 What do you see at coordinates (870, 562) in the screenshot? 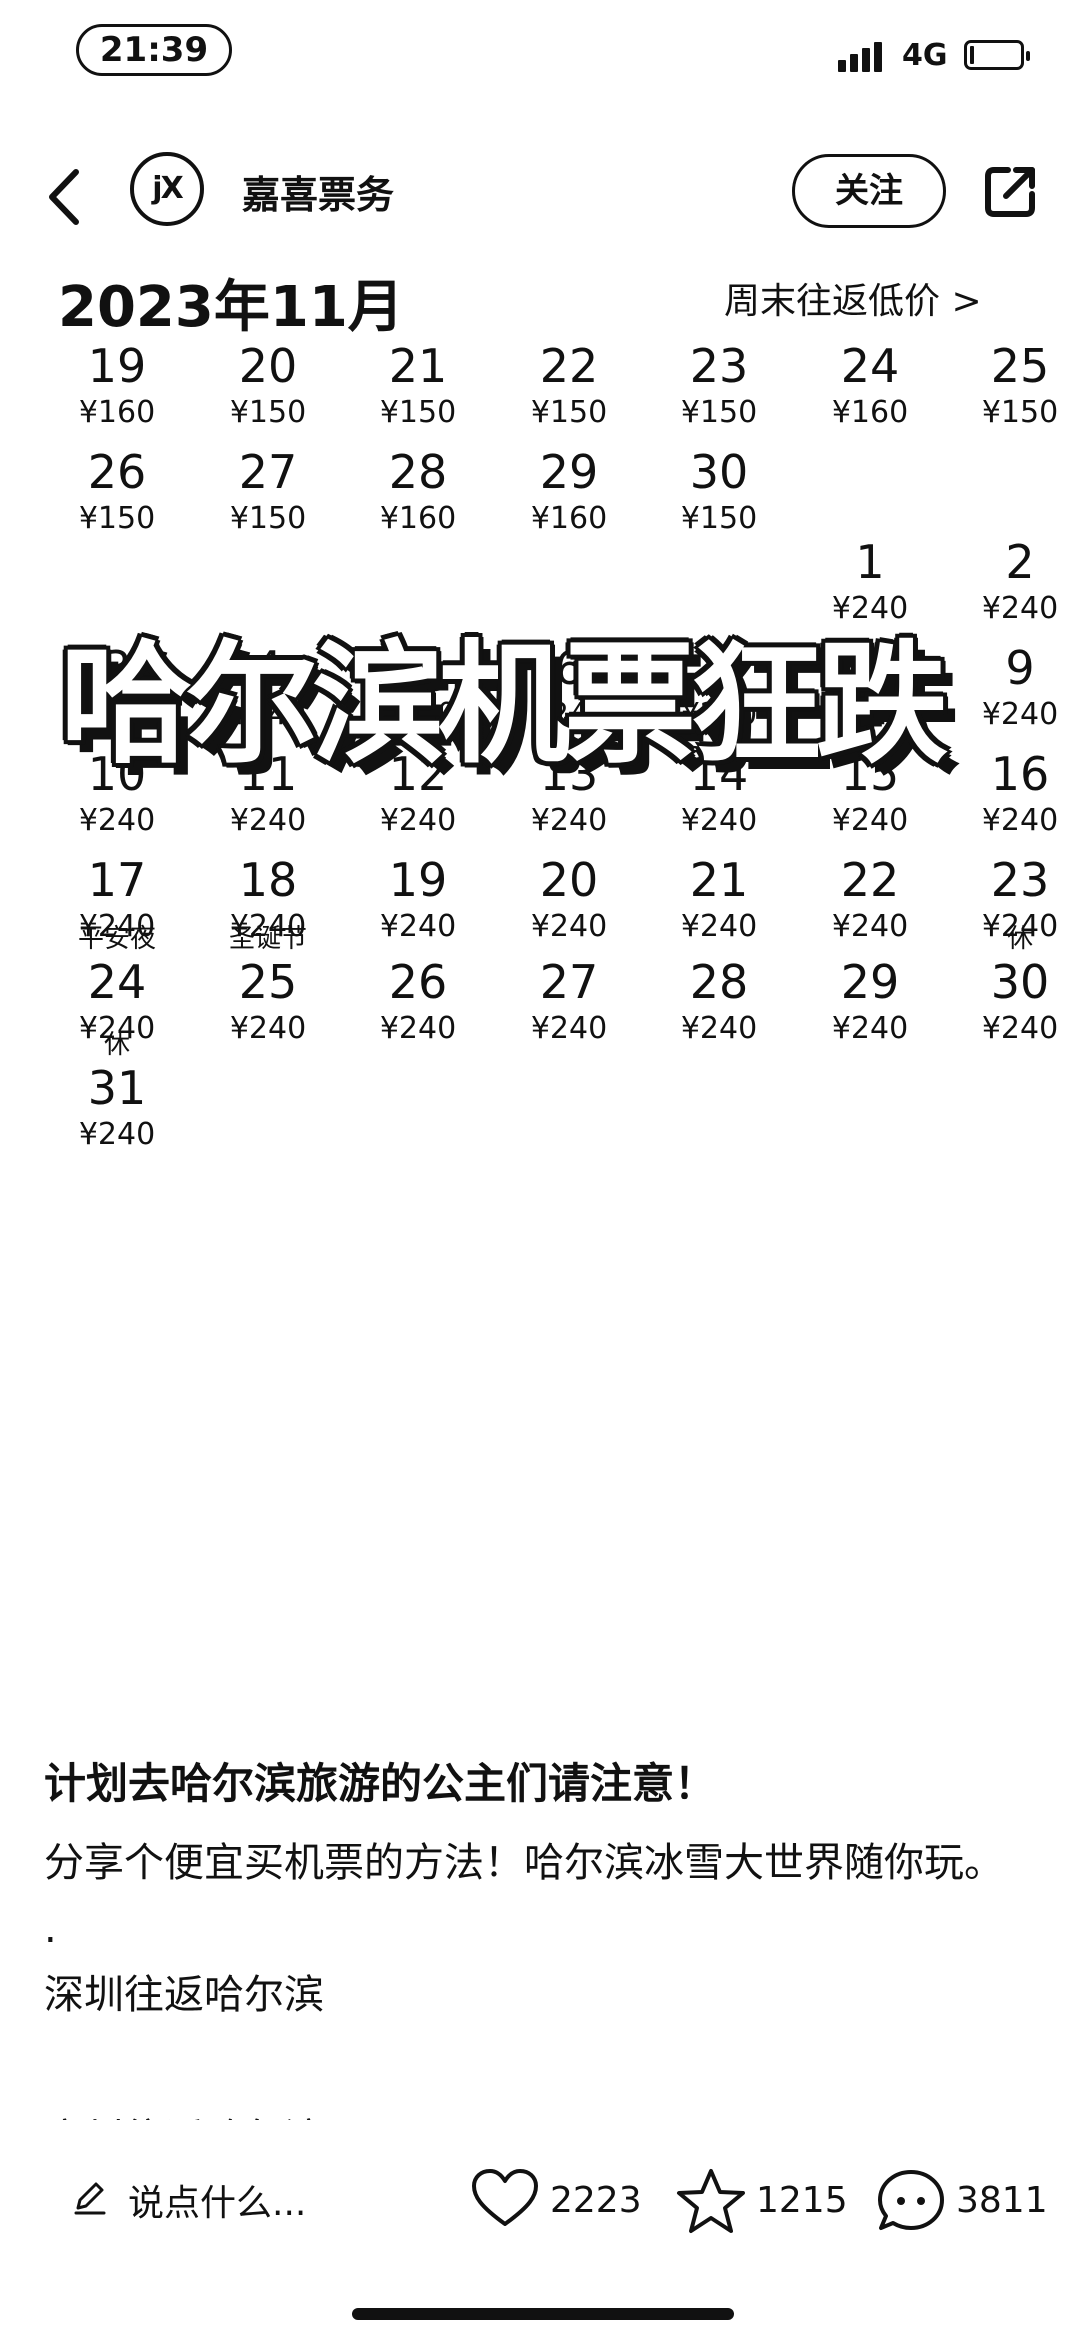
I see `day-number: 1` at bounding box center [870, 562].